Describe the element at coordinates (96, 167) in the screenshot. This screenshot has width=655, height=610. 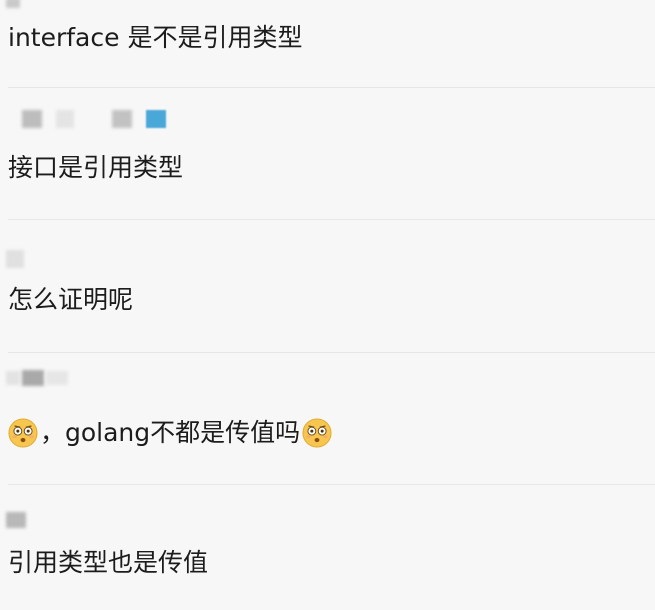
I see `message-text: 接口是引用类型` at that location.